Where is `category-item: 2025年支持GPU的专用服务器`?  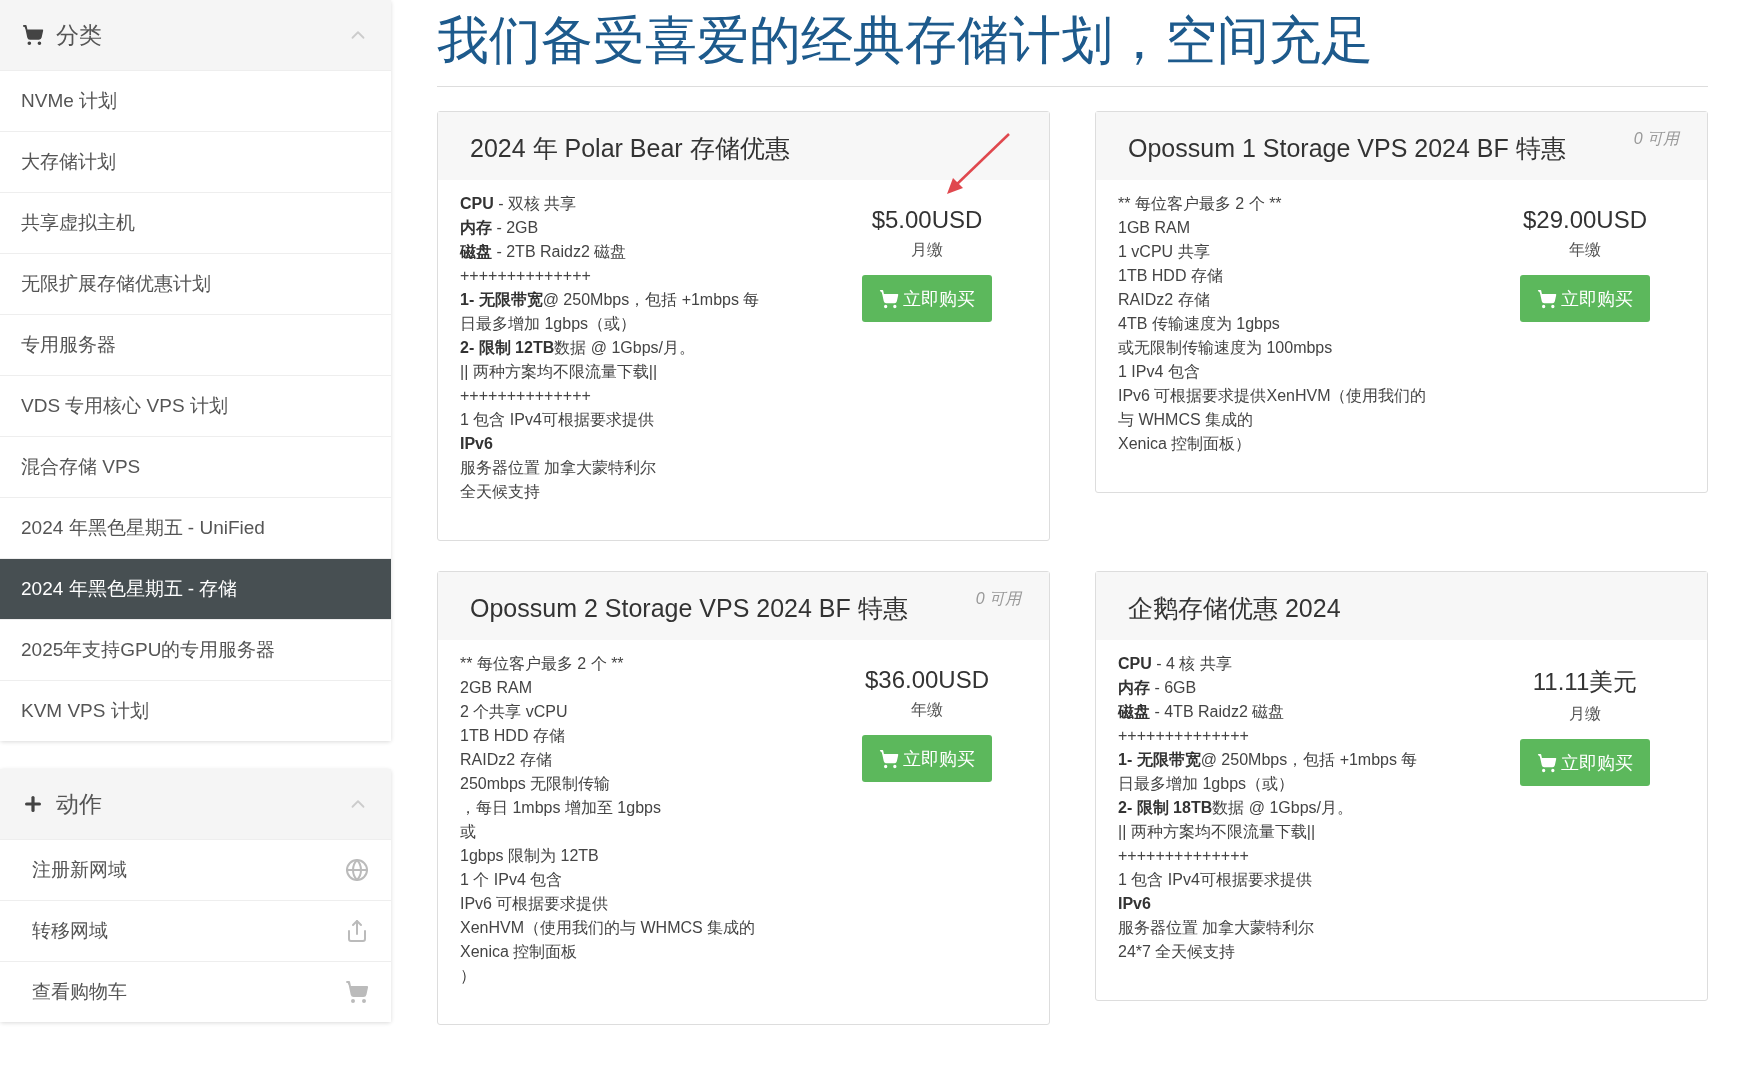
category-item: 2025年支持GPU的专用服务器 is located at coordinates (195, 649).